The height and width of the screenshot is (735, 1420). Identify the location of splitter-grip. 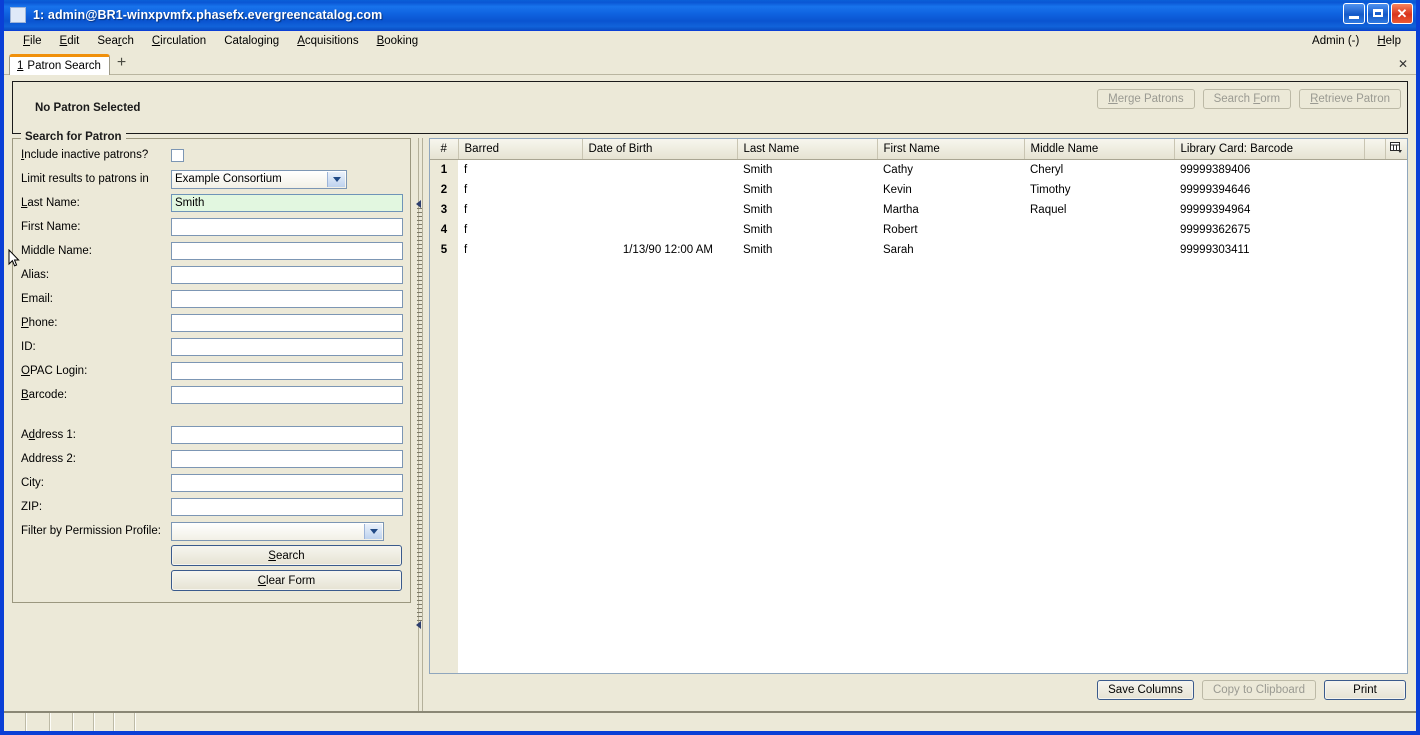
(419, 414).